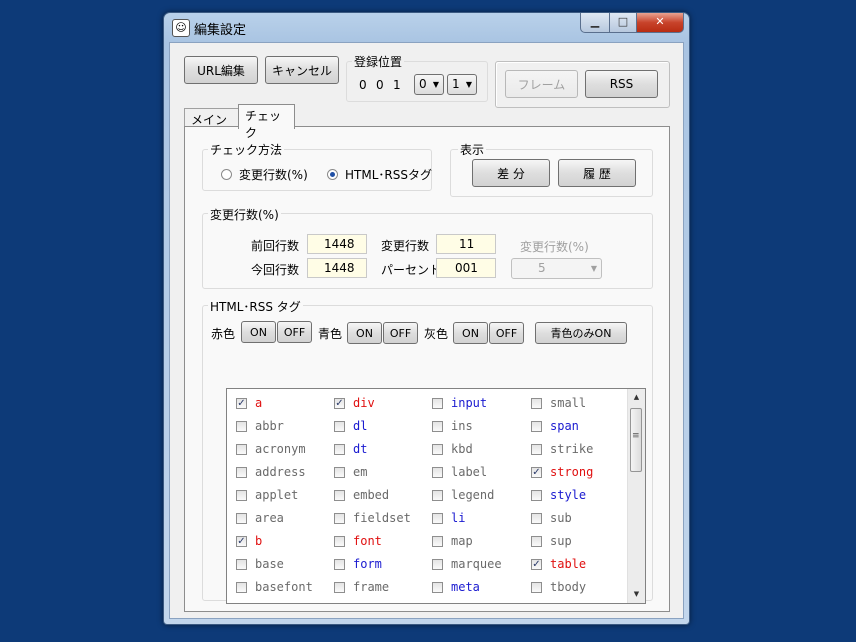  I want to click on tag-item-tbody: tbody, so click(558, 587).